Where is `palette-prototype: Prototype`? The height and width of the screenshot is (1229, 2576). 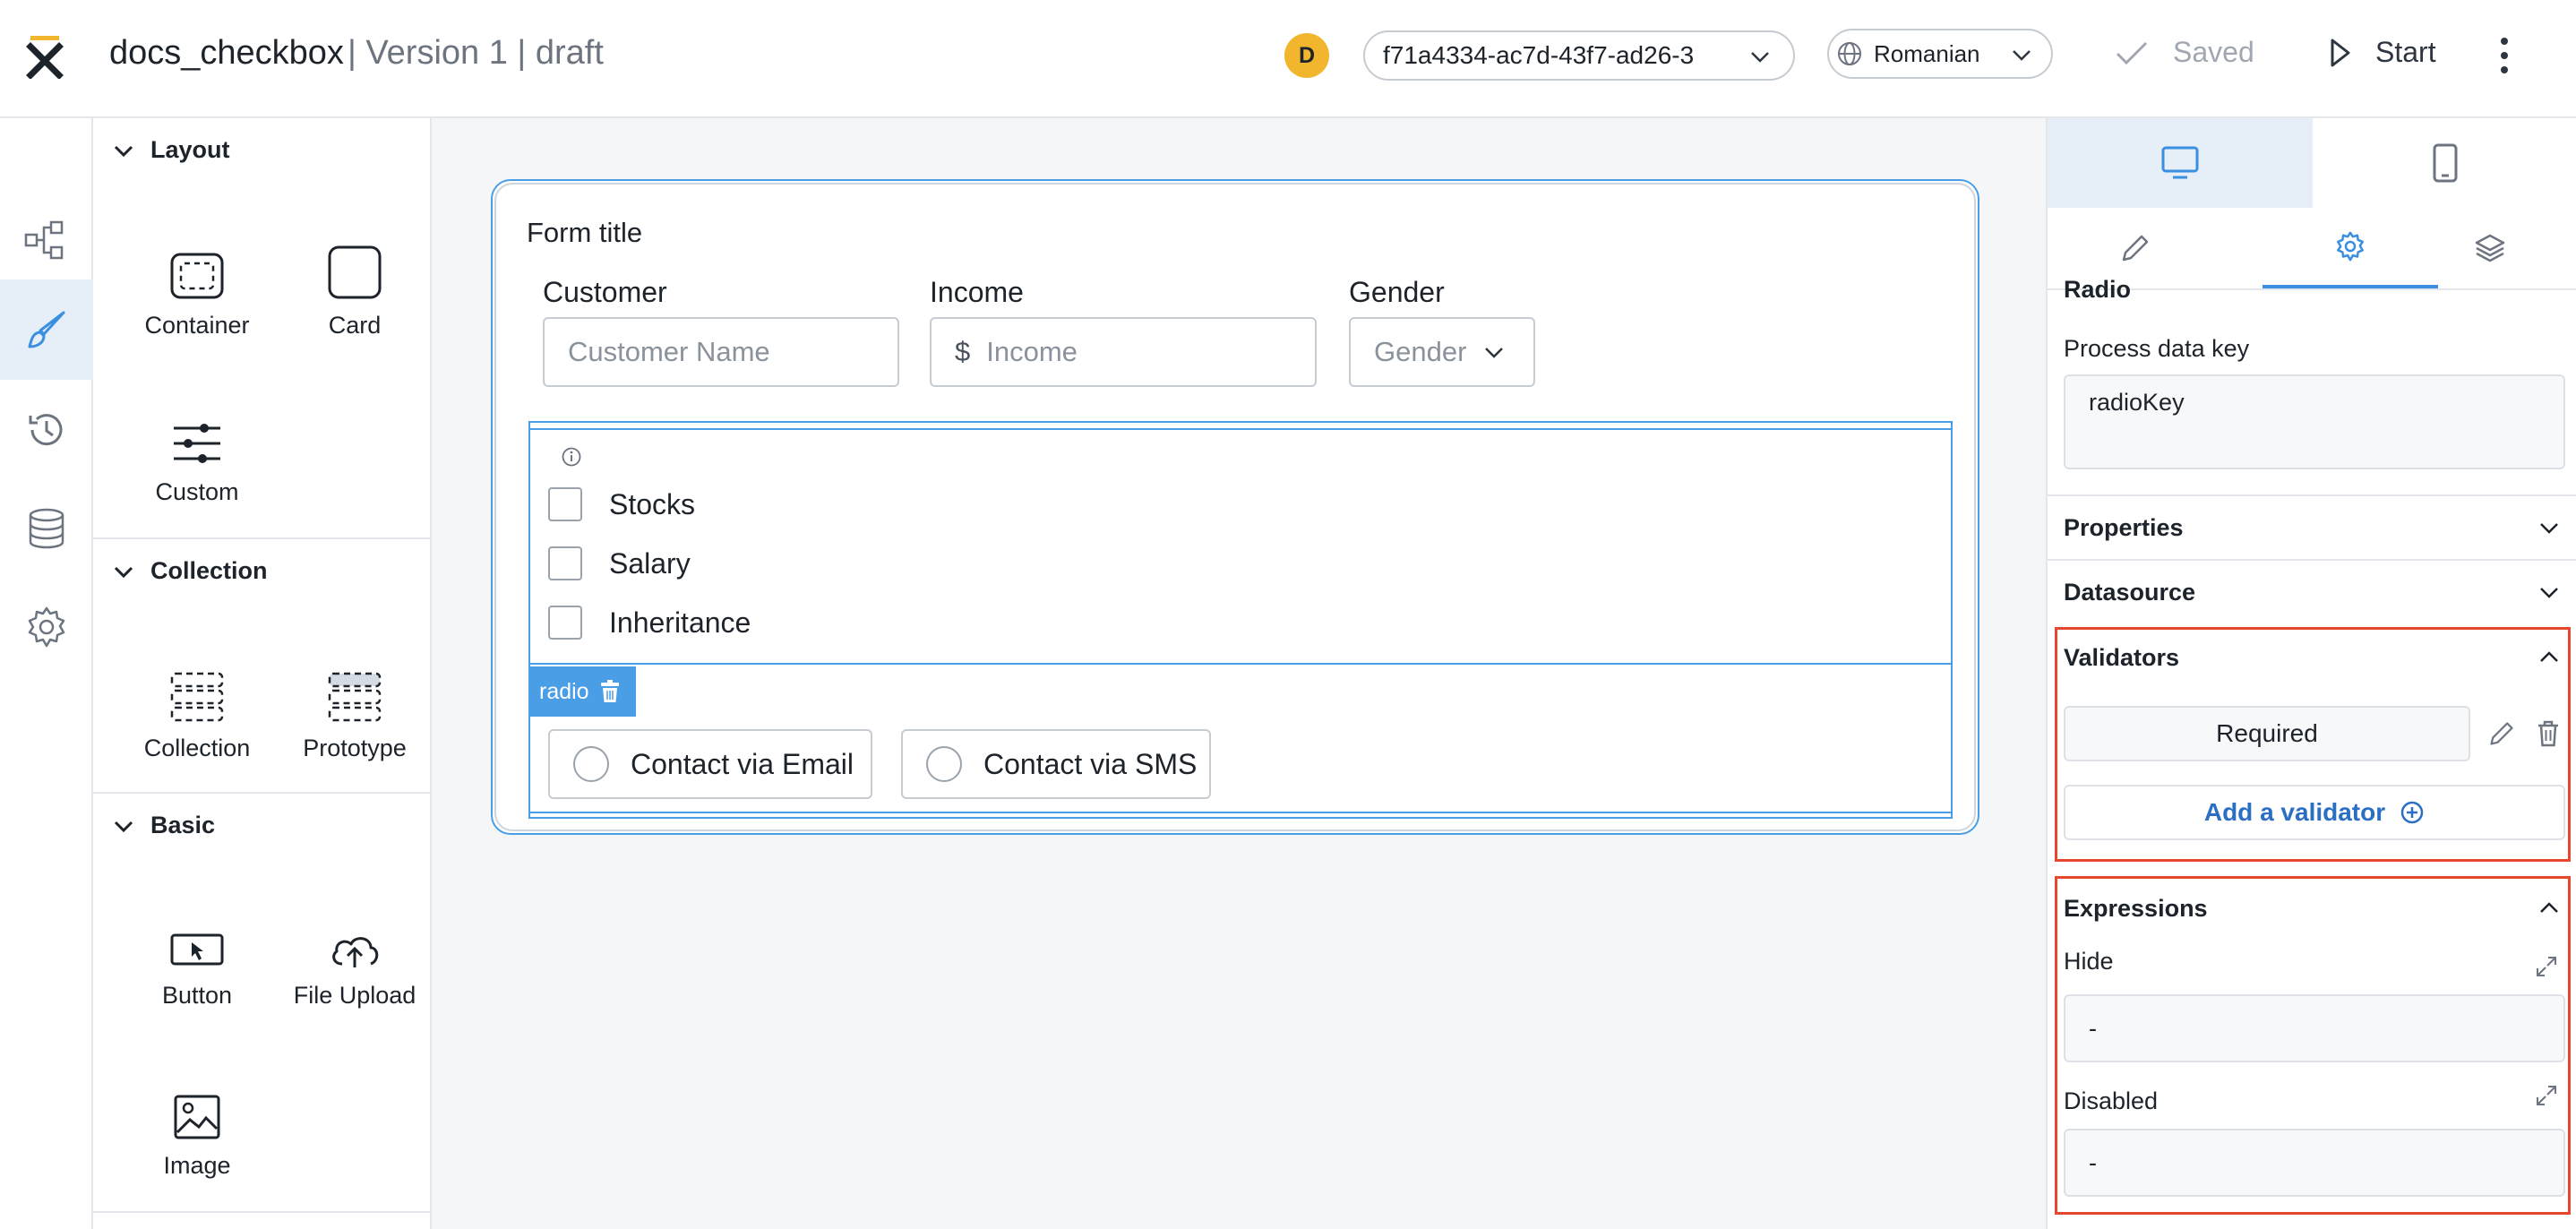
palette-prototype: Prototype is located at coordinates (355, 717).